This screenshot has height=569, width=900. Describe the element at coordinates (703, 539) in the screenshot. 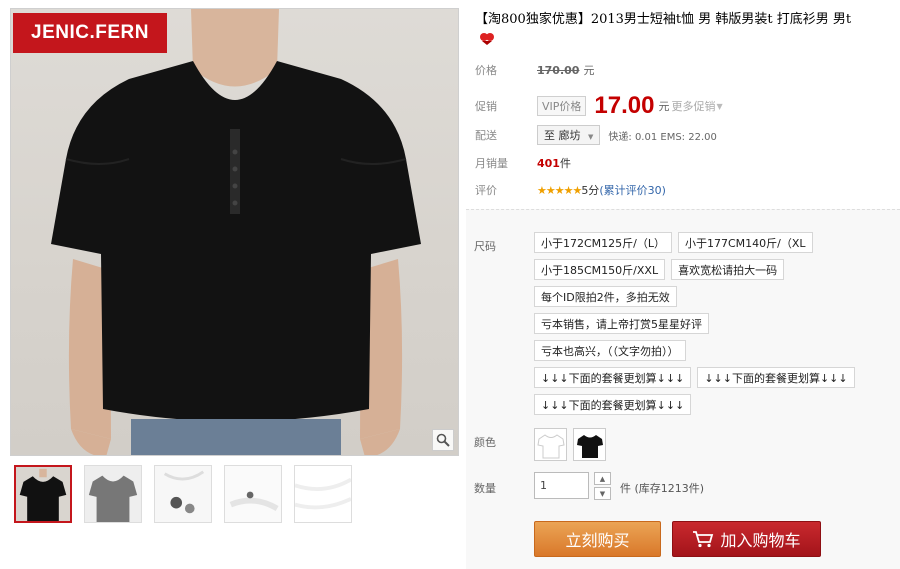

I see `shopping-cart-icon` at that location.